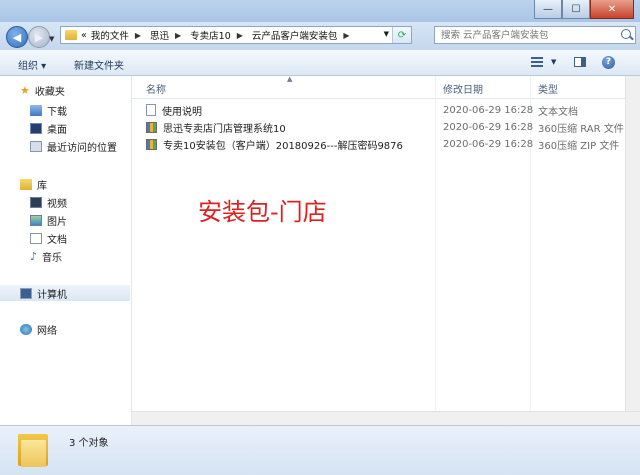  I want to click on sidebar-item-downloads: 下载, so click(48, 110).